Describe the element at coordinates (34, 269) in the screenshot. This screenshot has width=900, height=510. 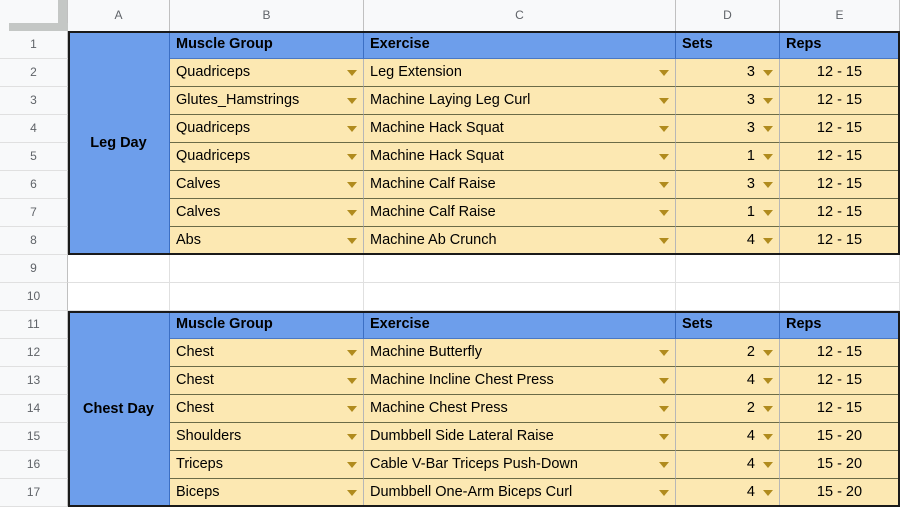
I see `row-header-9: 9` at that location.